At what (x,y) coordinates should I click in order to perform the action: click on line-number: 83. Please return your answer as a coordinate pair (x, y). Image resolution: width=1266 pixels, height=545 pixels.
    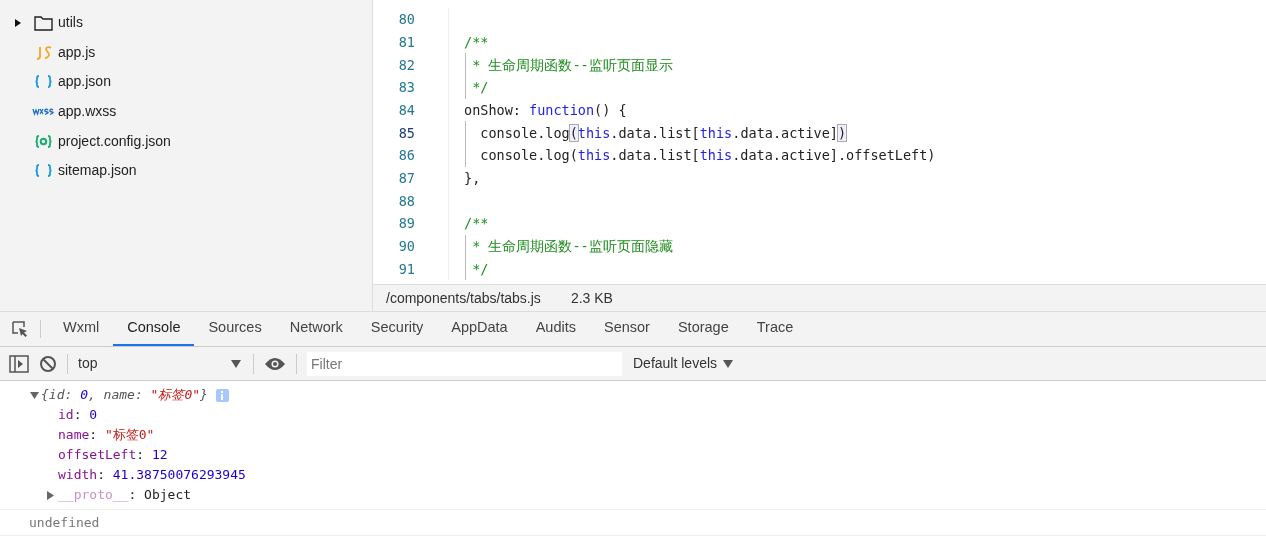
    Looking at the image, I should click on (406, 88).